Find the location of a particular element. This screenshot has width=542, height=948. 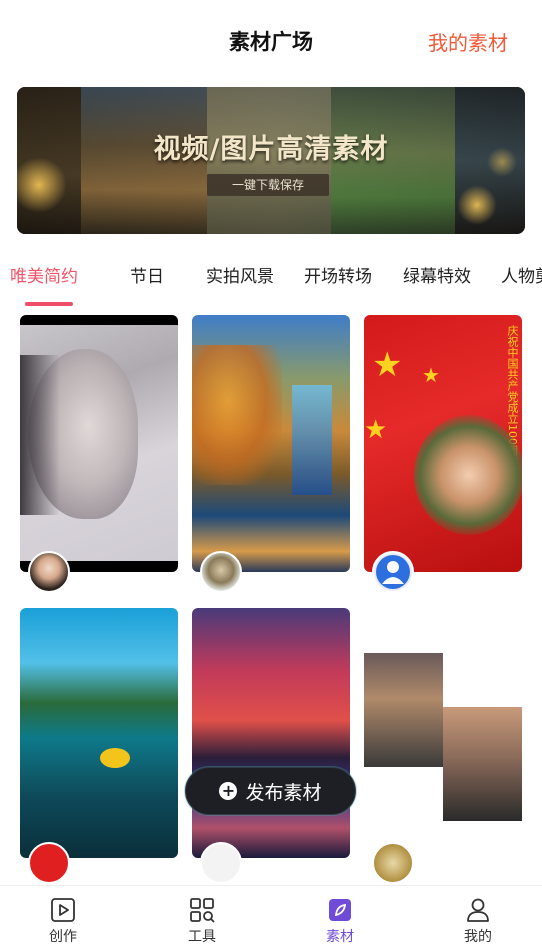

bottom-navigation: 创作 工具 素材 我的 is located at coordinates (271, 916).